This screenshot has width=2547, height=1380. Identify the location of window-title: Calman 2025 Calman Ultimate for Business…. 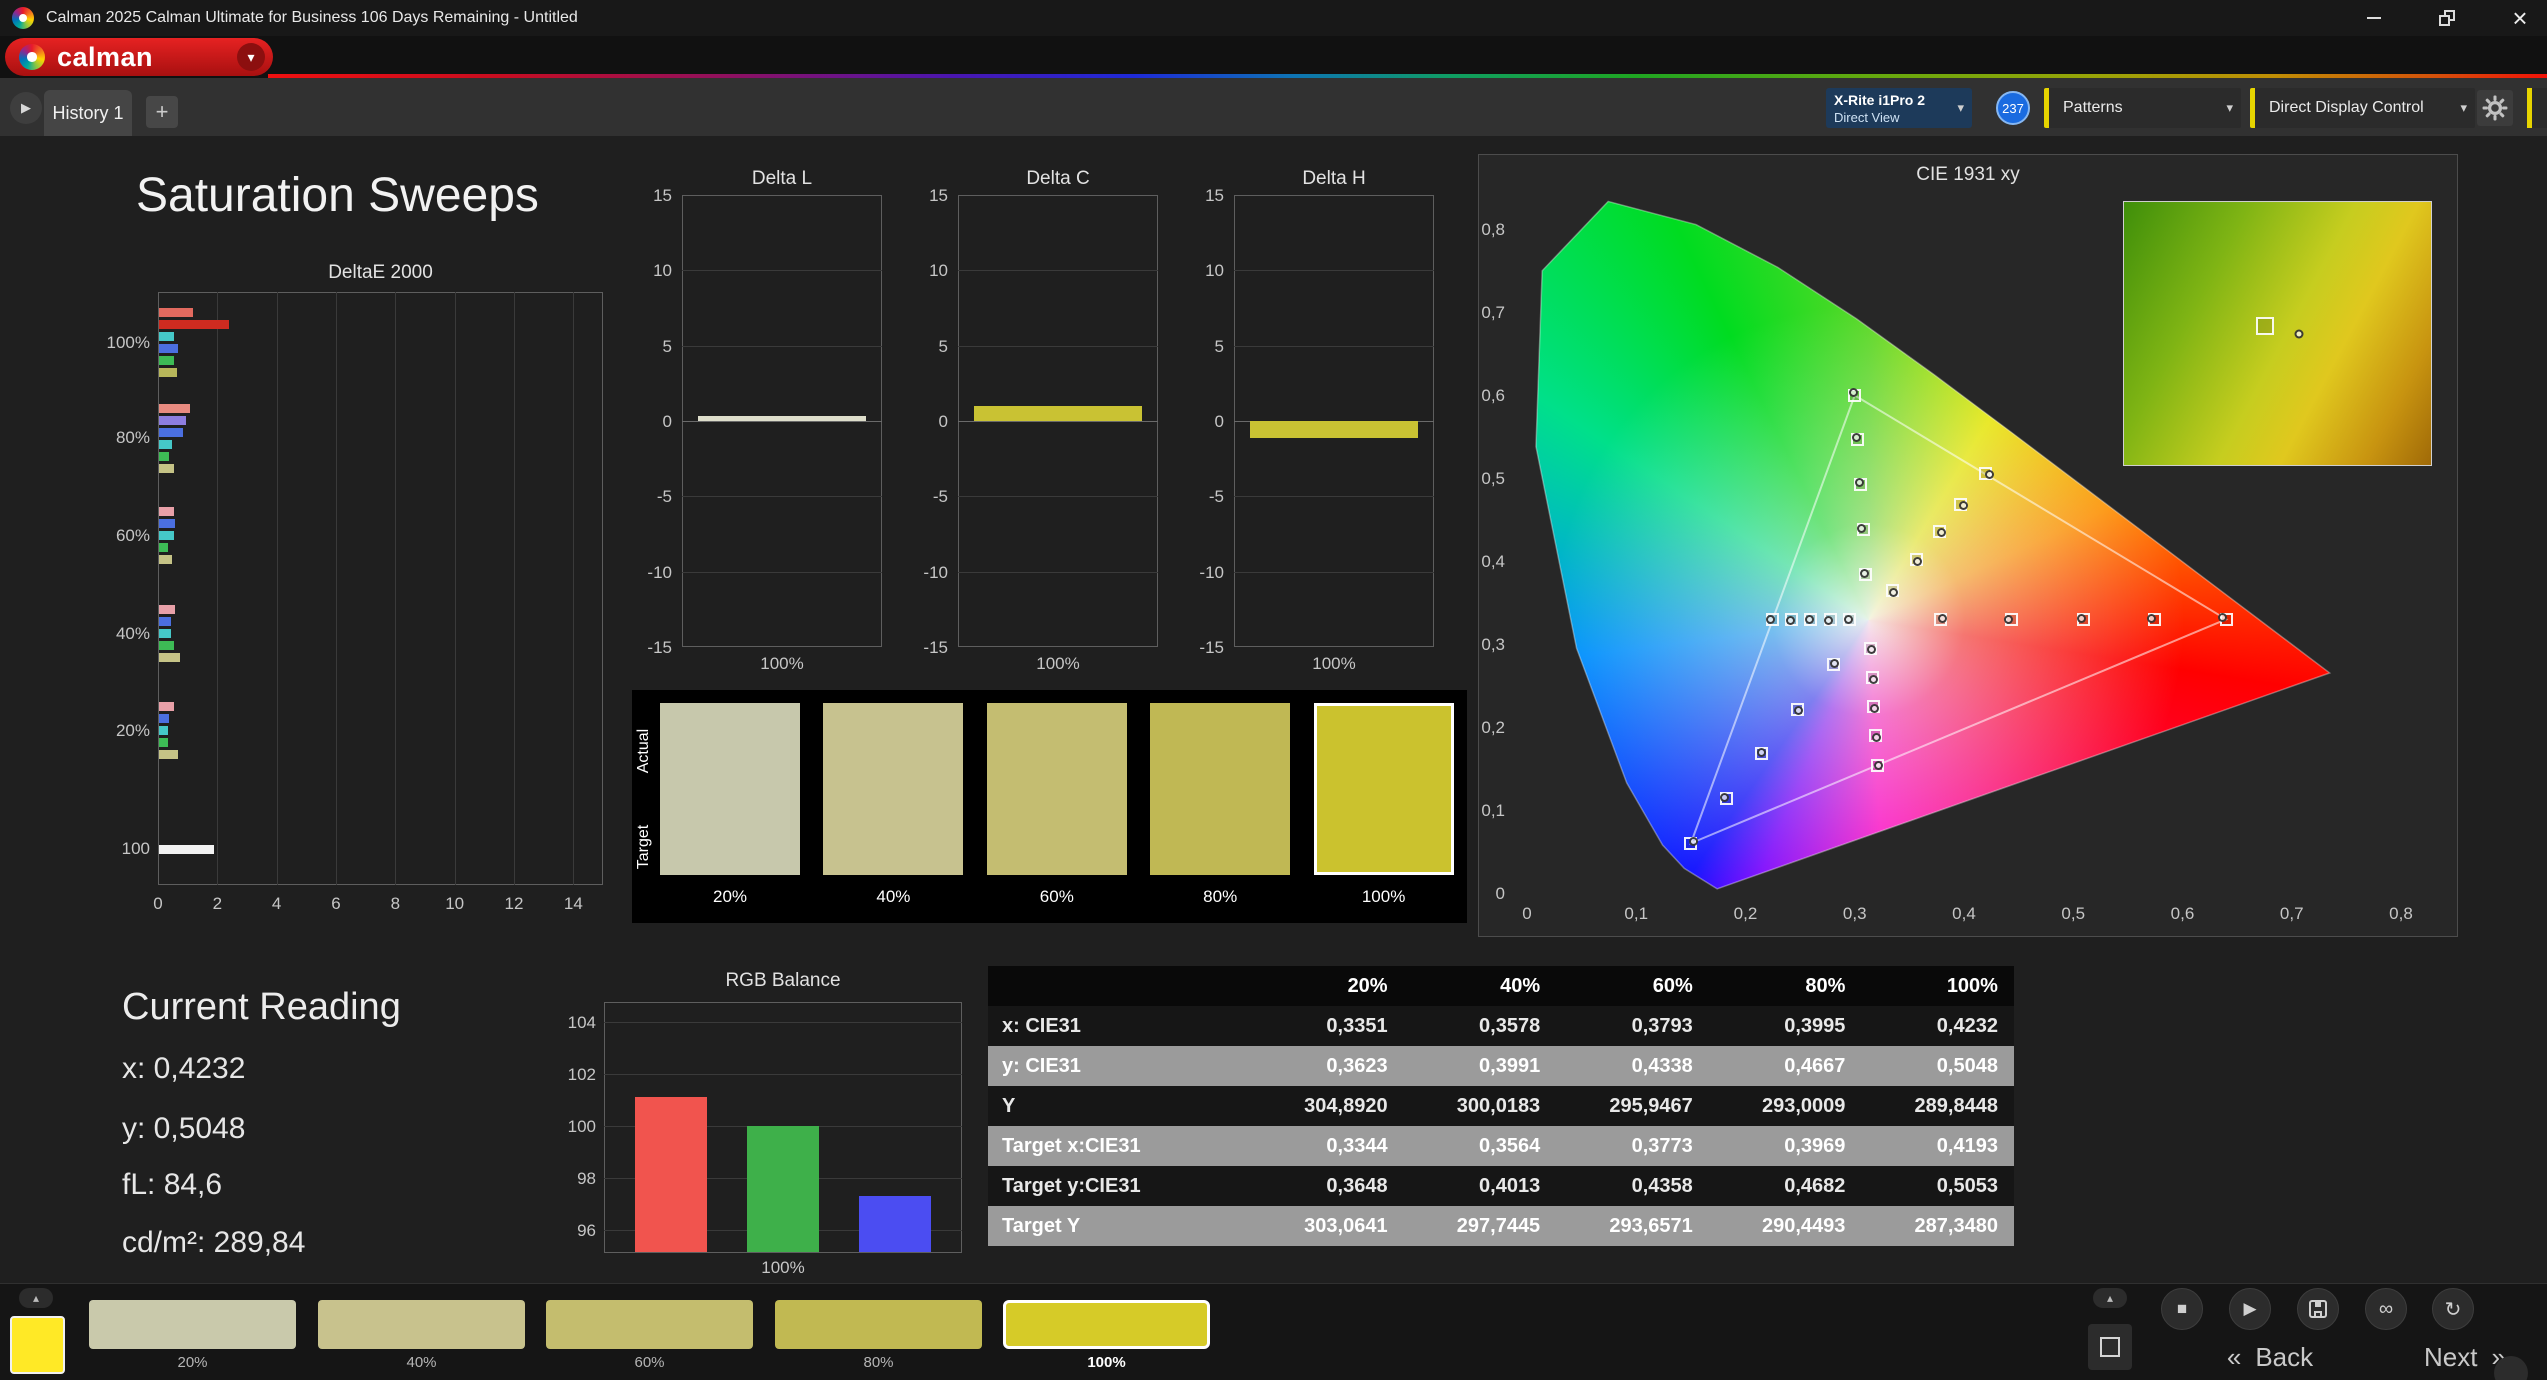
(312, 17).